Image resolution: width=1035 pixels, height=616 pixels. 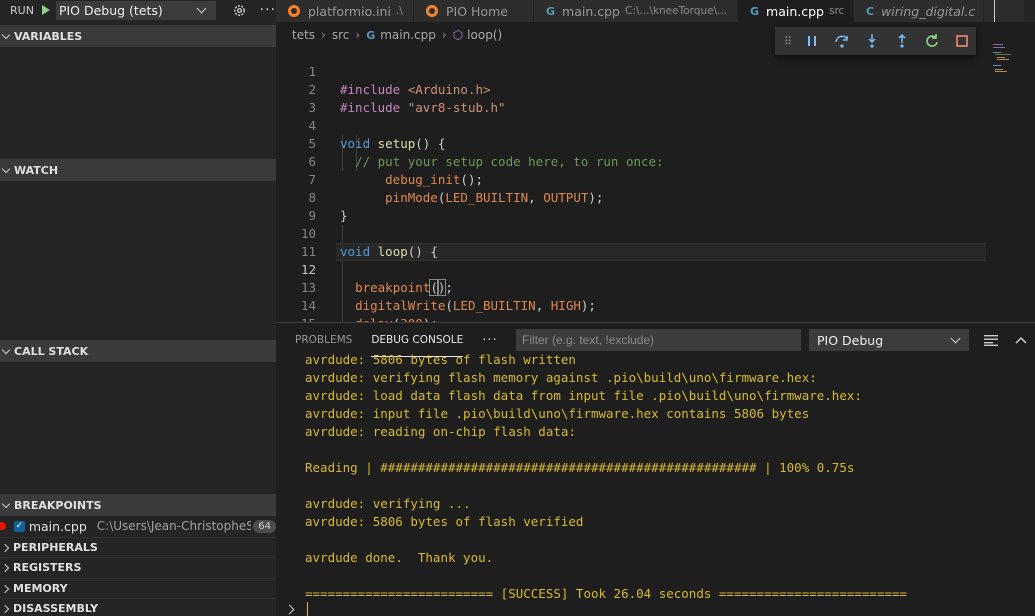 I want to click on breadcrumb-file: main.cpp, so click(x=408, y=35).